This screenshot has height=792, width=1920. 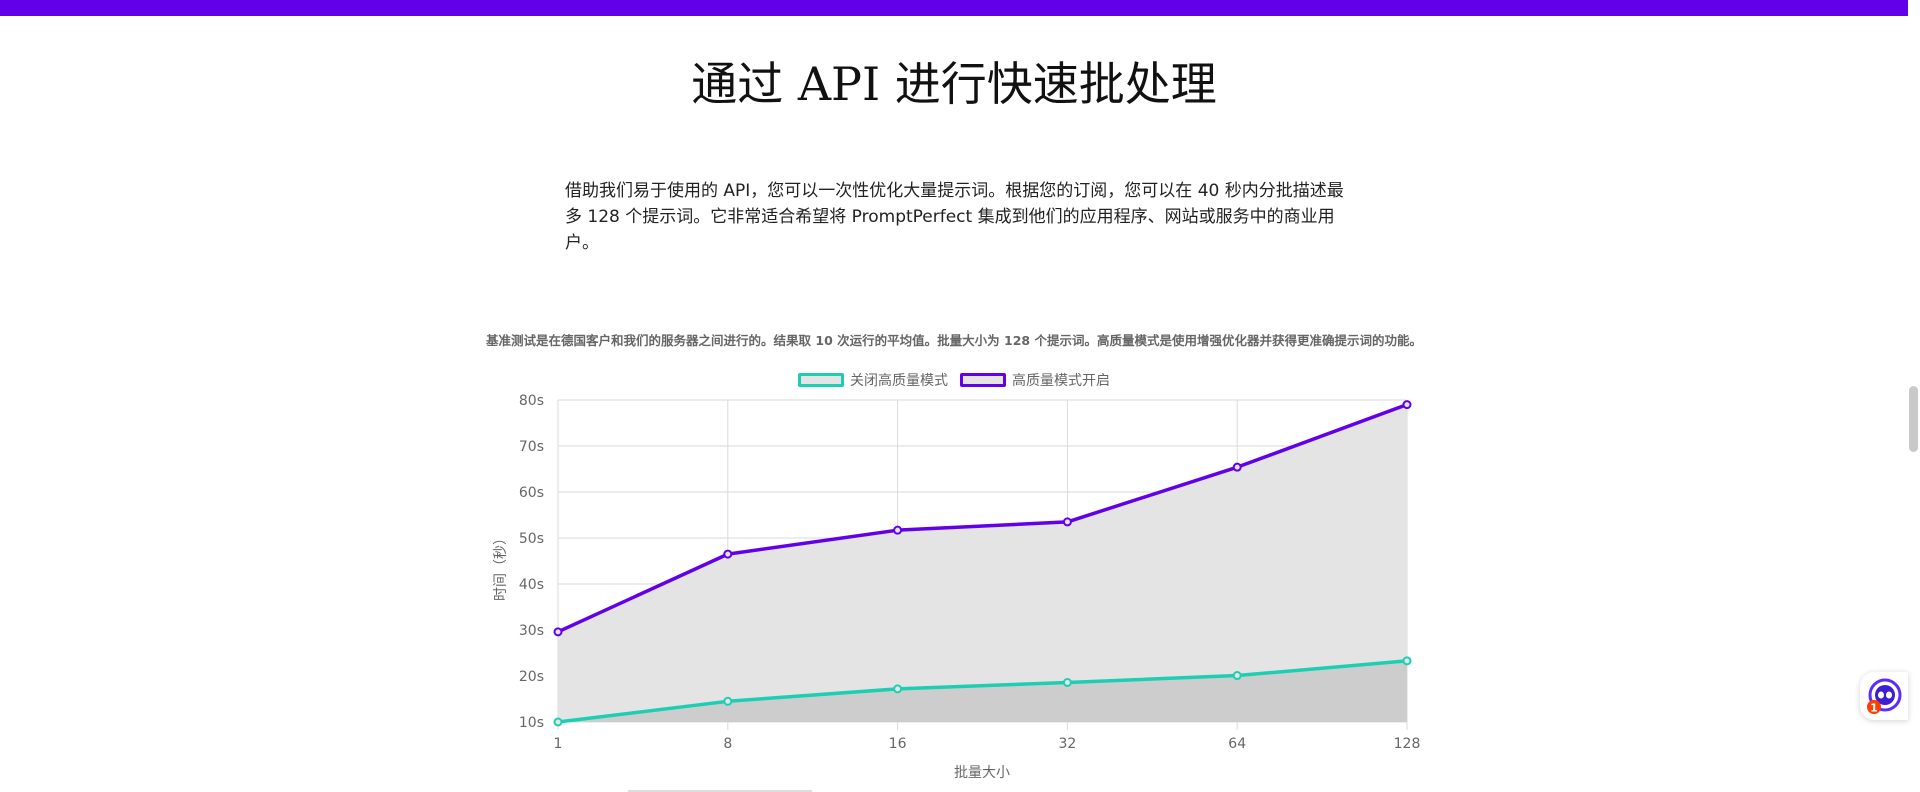 What do you see at coordinates (1407, 744) in the screenshot?
I see `x-tick-label-5: 128` at bounding box center [1407, 744].